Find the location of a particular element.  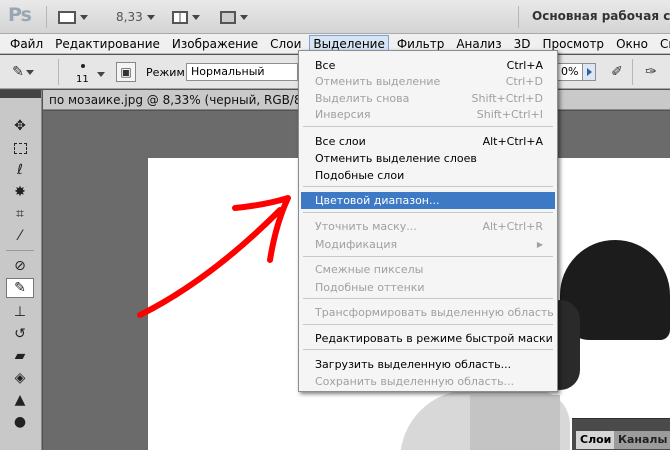

menu-item-modify: Модификация ▶ is located at coordinates (428, 244).